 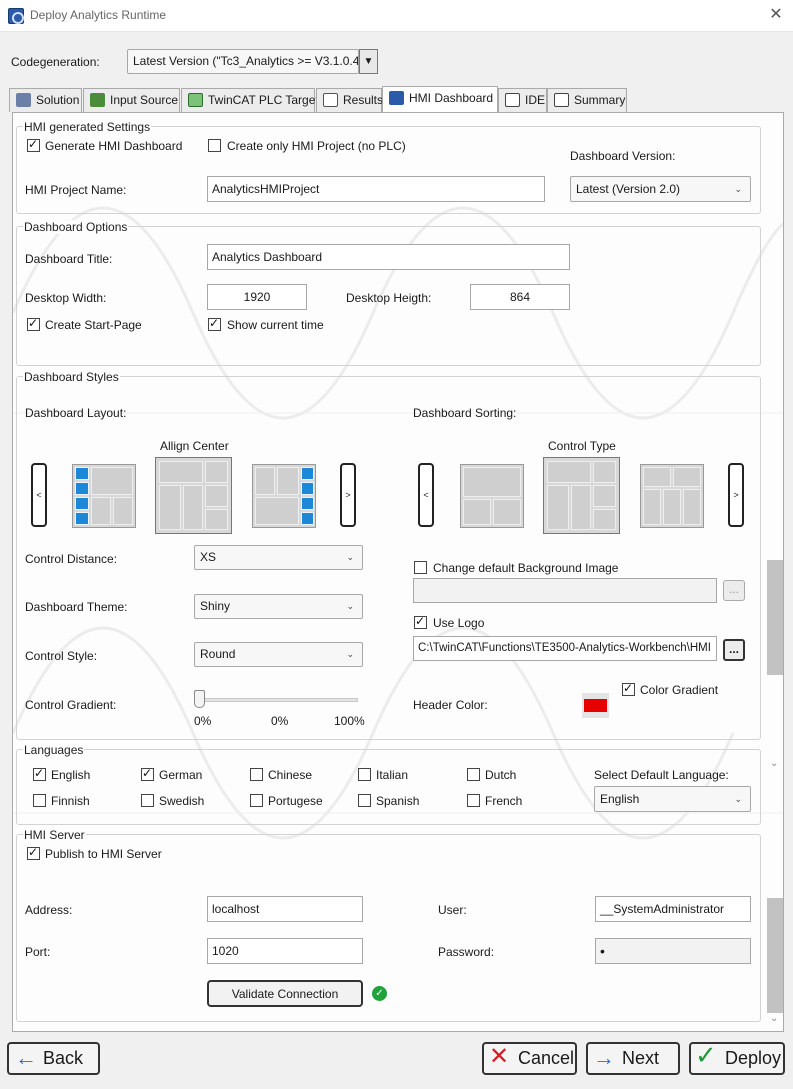 I want to click on panel-scrollbar: ⌄ ⌄, so click(x=775, y=737).